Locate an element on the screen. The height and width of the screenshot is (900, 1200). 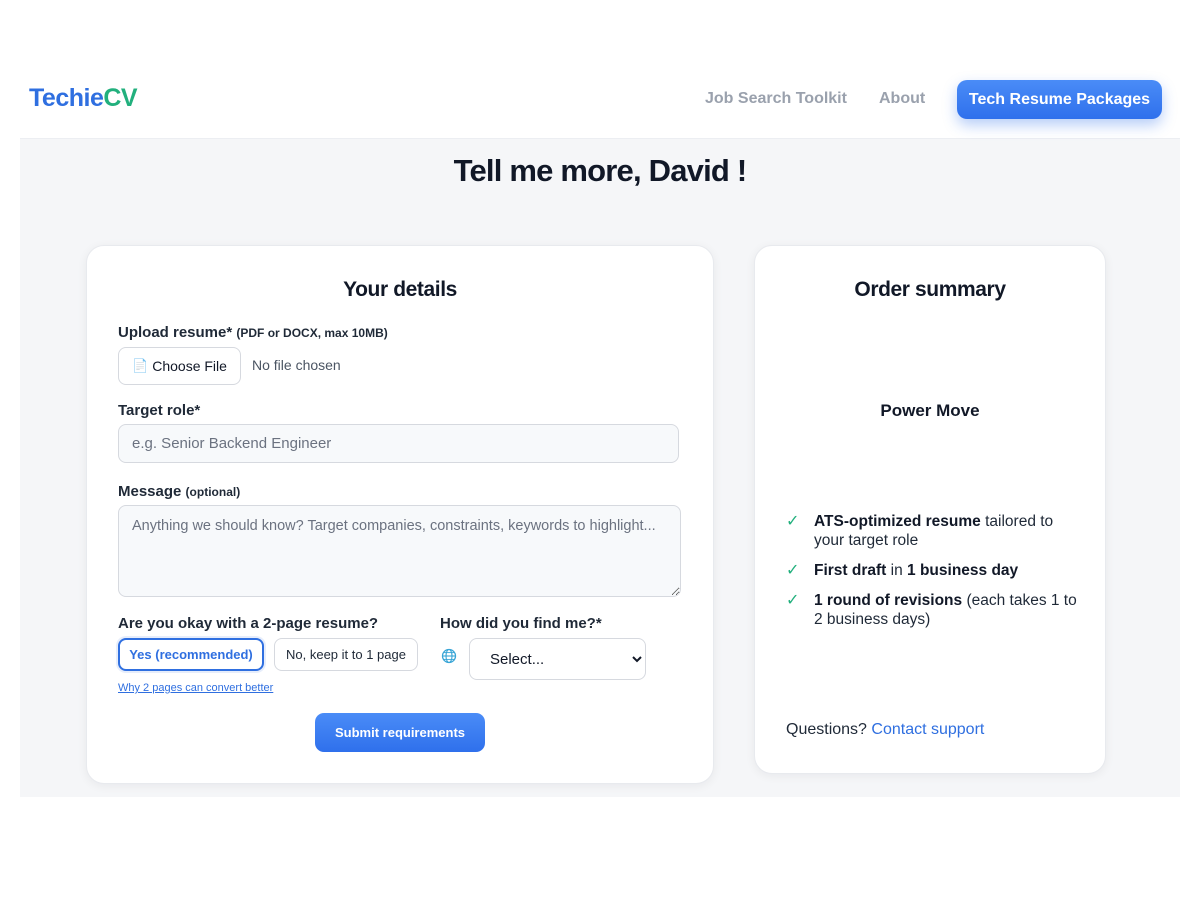
logo: TechieCV is located at coordinates (83, 98).